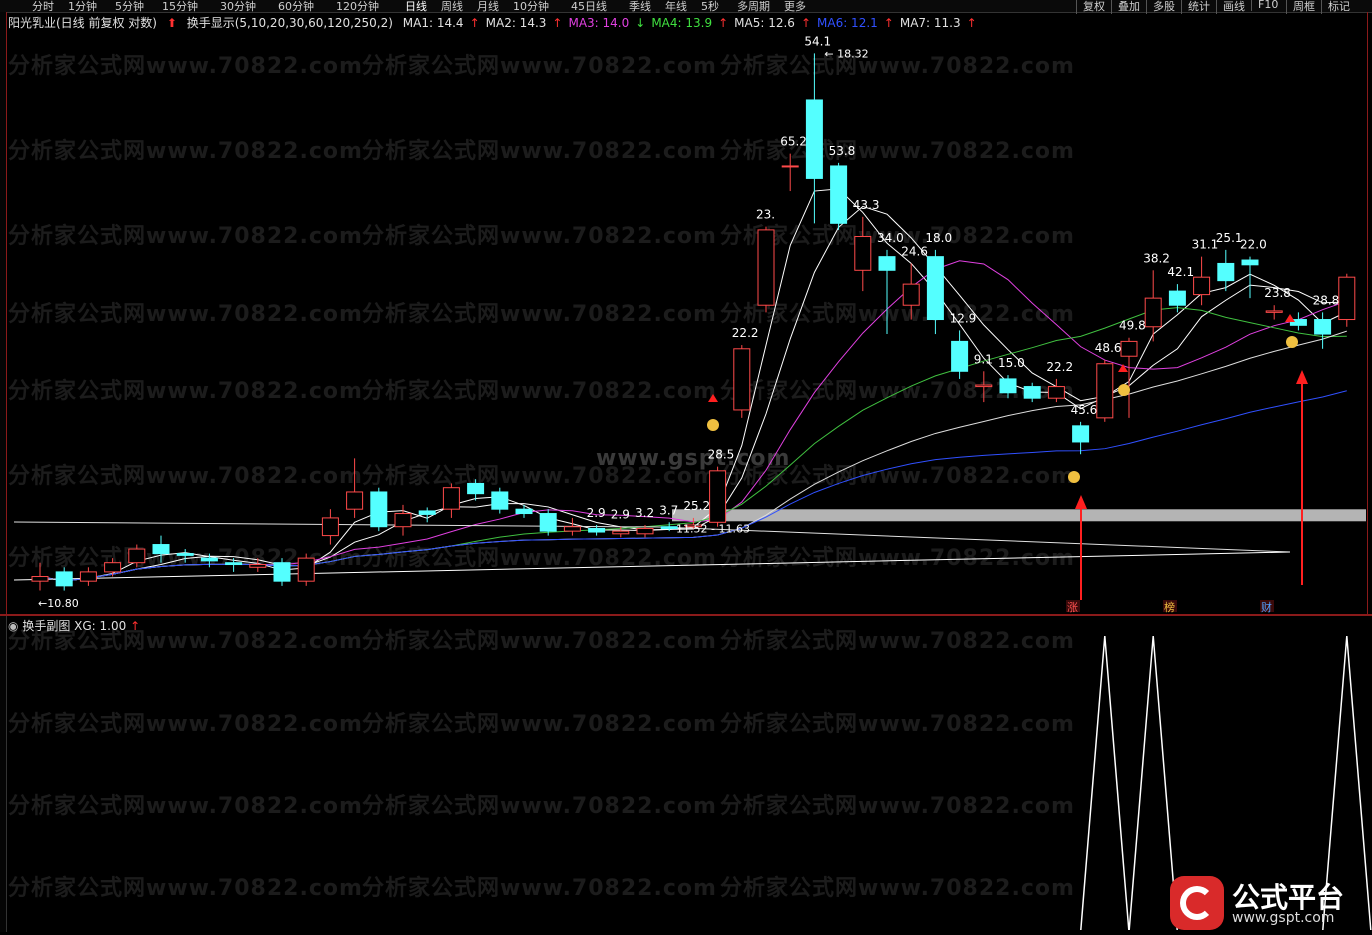  What do you see at coordinates (290, 23) in the screenshot?
I see `indicator-name: 换手显示(5,10,20,30,60,120,250,2)` at bounding box center [290, 23].